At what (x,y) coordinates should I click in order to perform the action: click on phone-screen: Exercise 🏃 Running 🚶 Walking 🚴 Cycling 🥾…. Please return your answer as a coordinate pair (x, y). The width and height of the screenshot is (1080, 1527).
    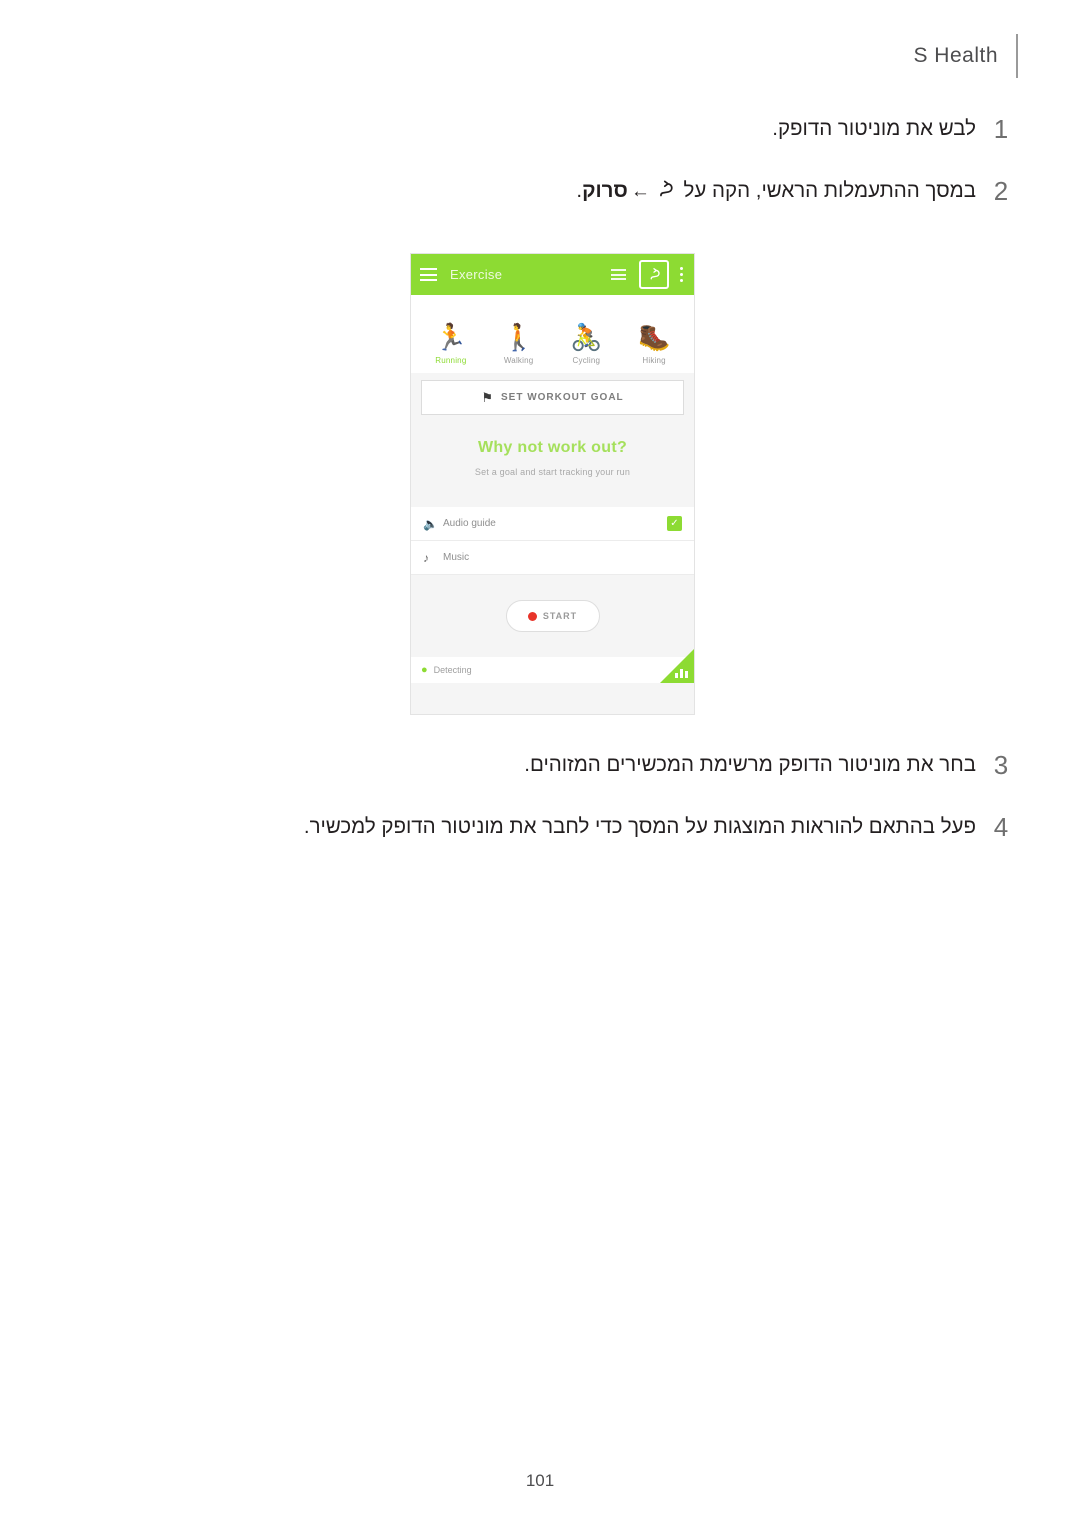
    Looking at the image, I should click on (552, 484).